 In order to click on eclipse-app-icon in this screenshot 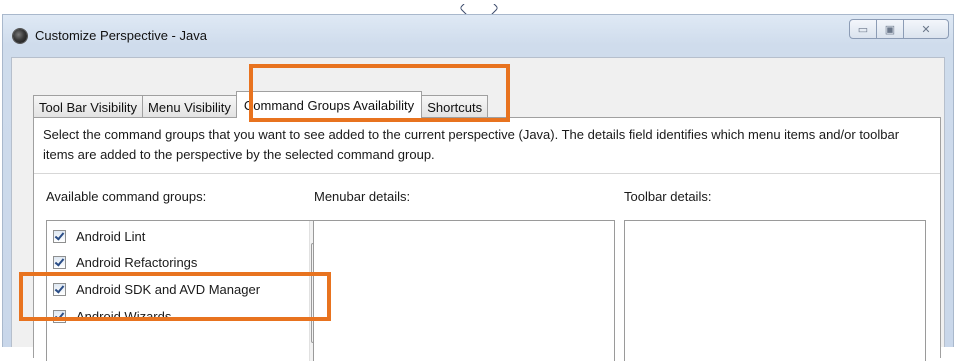, I will do `click(20, 36)`.